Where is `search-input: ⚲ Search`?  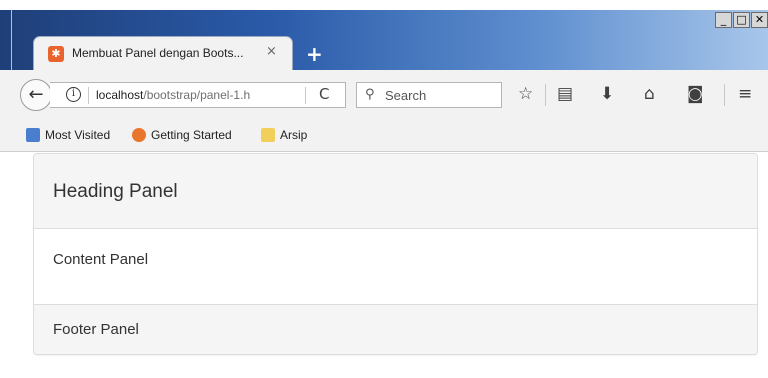 search-input: ⚲ Search is located at coordinates (429, 95).